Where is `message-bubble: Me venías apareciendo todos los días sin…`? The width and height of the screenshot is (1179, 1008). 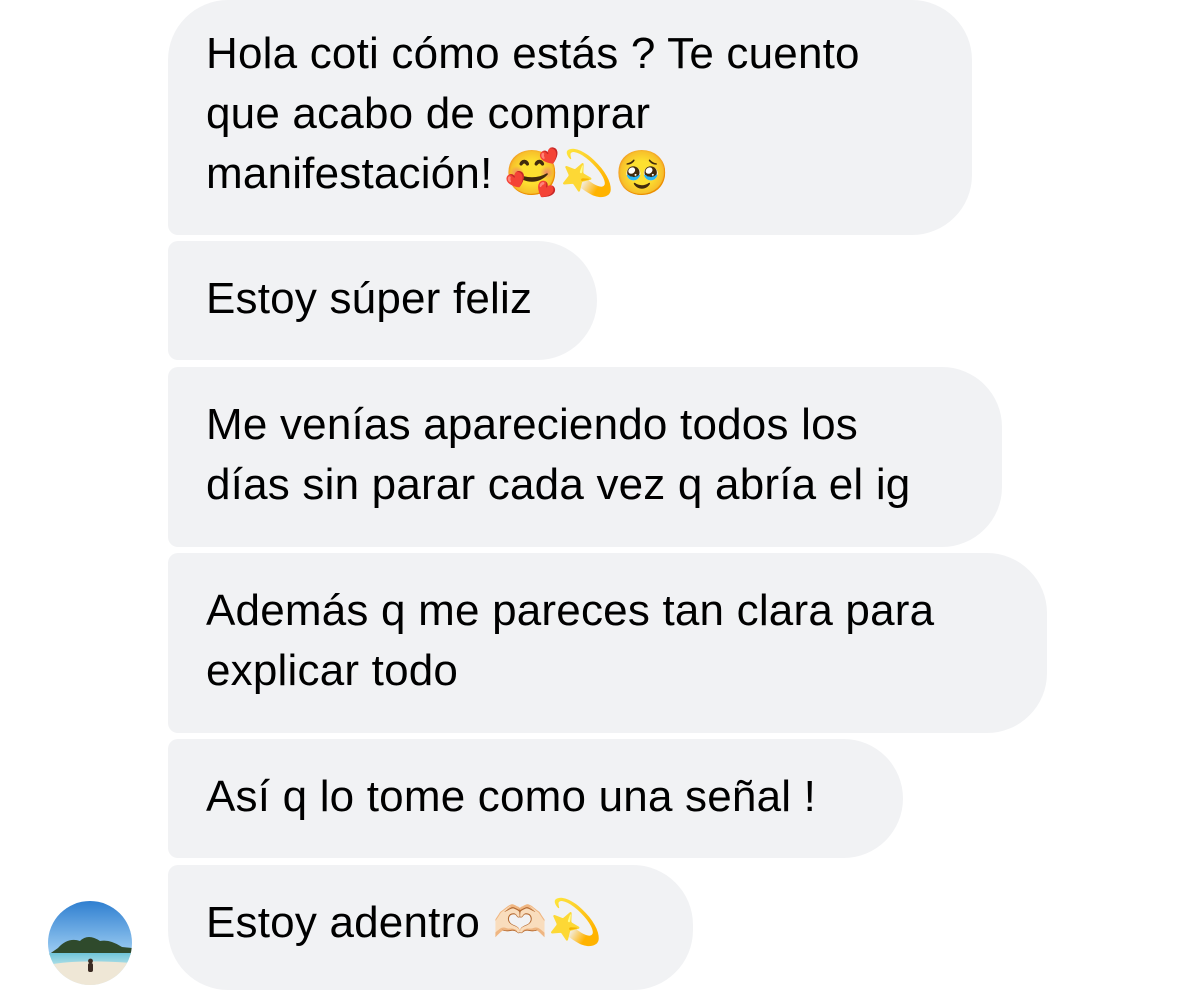 message-bubble: Me venías apareciendo todos los días sin… is located at coordinates (585, 457).